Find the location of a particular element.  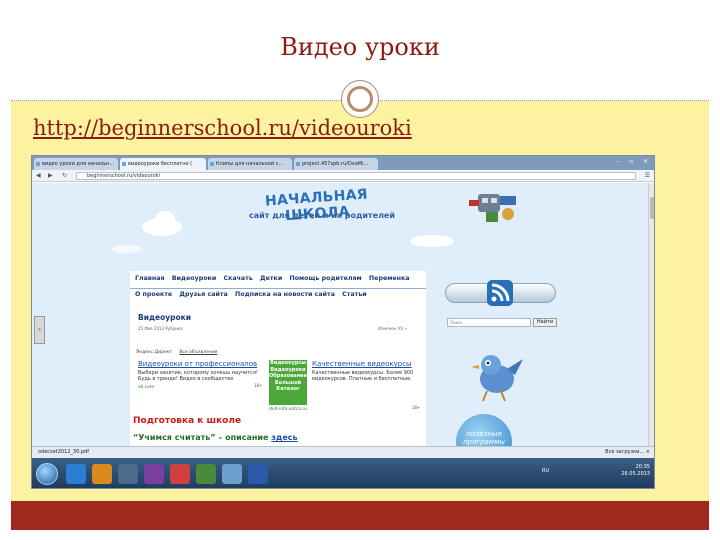

start-button is located at coordinates (47, 474).